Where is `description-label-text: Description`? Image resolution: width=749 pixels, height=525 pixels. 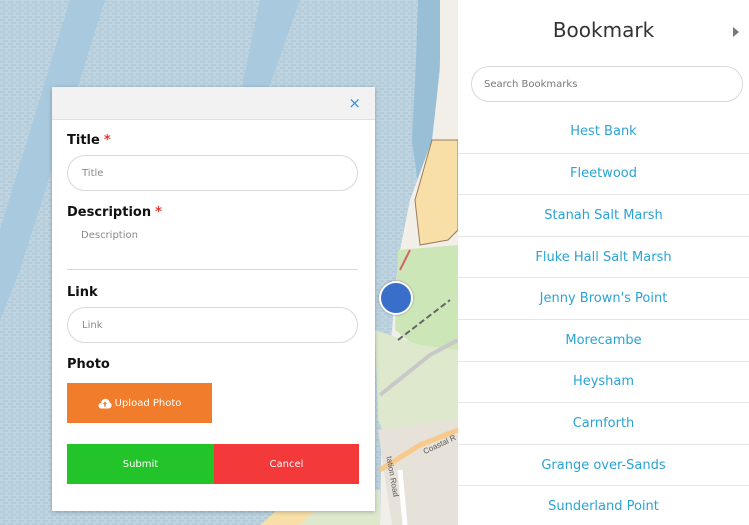 description-label-text: Description is located at coordinates (109, 212).